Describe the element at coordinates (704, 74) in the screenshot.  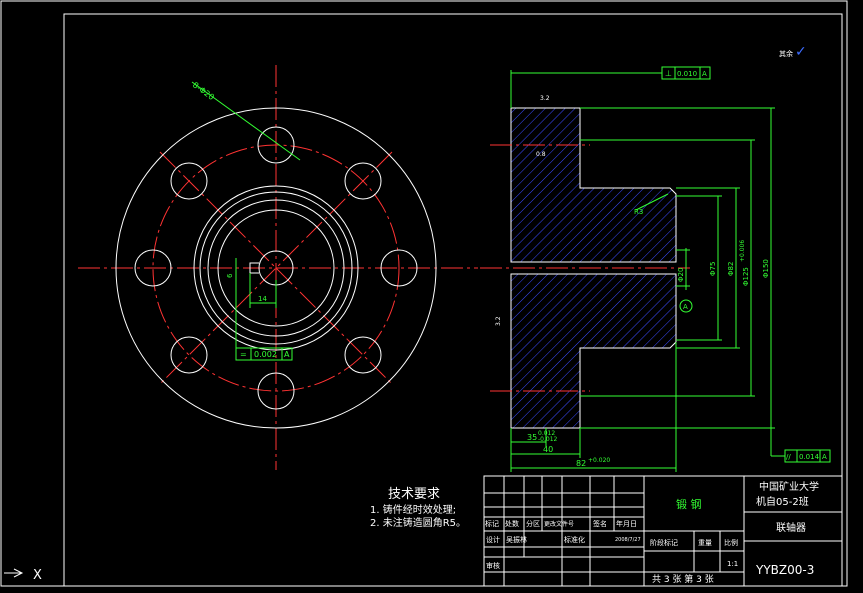
I see `gdt-top-datum: A` at that location.